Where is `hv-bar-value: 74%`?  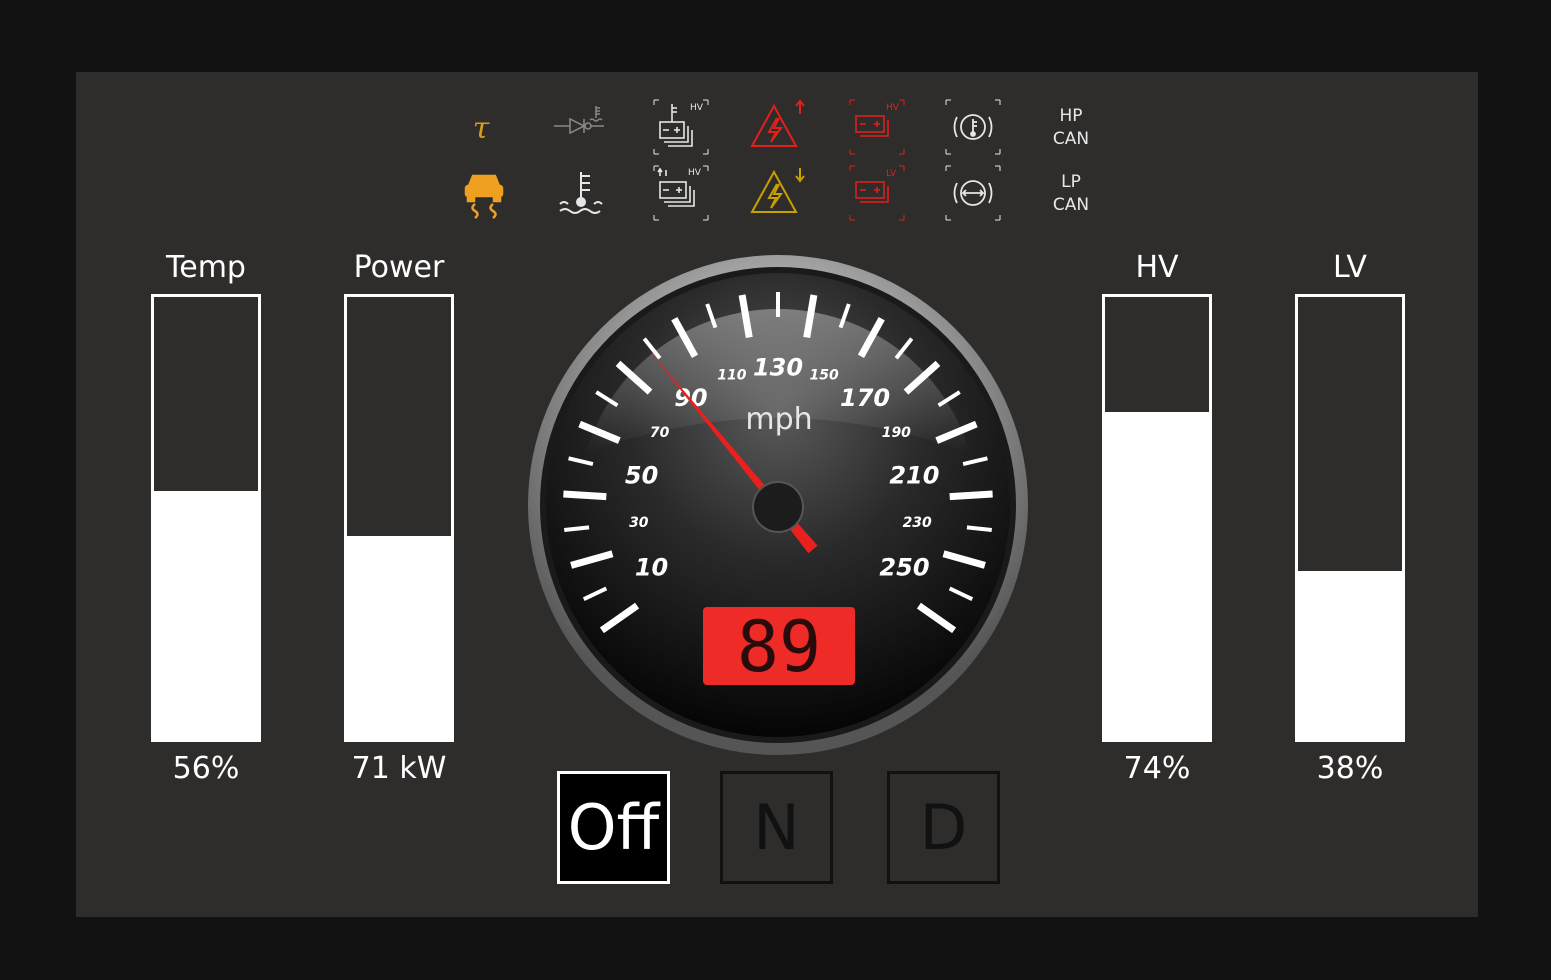
hv-bar-value: 74% is located at coordinates (1157, 768).